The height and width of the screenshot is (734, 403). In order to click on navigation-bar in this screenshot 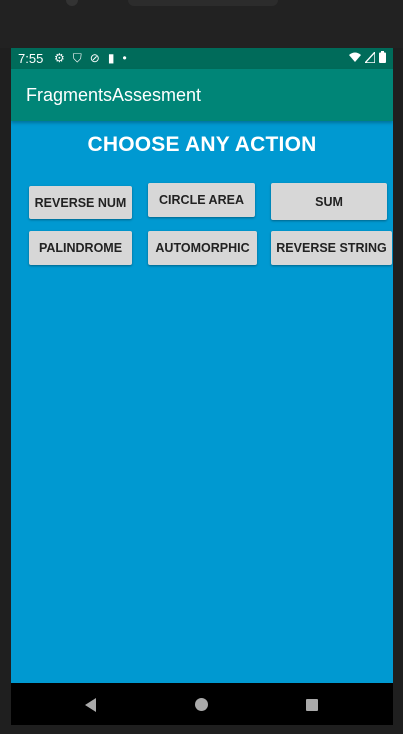, I will do `click(202, 704)`.